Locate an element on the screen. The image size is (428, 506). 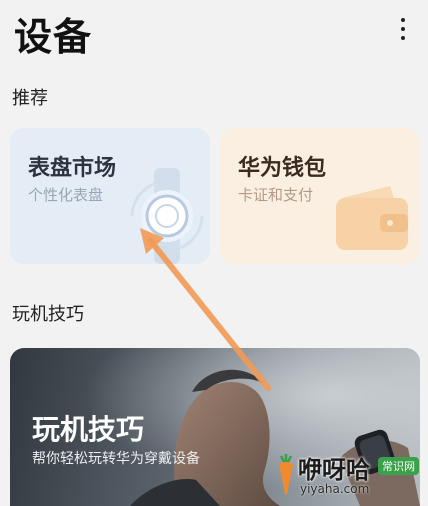
card-huawei-wallet: 华为钱包 卡证和支付 is located at coordinates (320, 196).